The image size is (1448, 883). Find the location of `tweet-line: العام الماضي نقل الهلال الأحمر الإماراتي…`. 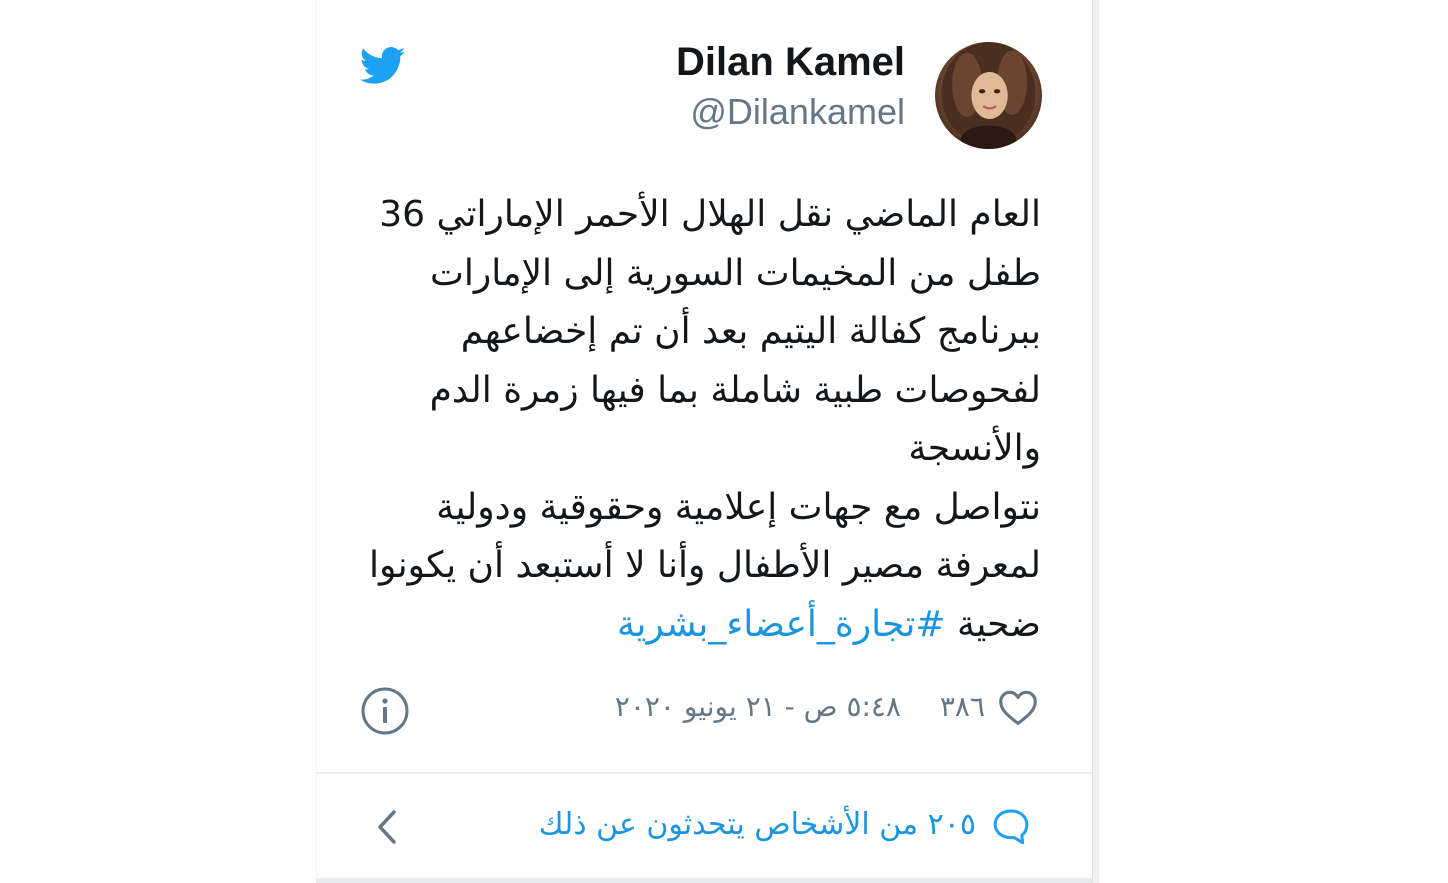

tweet-line: العام الماضي نقل الهلال الأحمر الإماراتي… is located at coordinates (710, 214).